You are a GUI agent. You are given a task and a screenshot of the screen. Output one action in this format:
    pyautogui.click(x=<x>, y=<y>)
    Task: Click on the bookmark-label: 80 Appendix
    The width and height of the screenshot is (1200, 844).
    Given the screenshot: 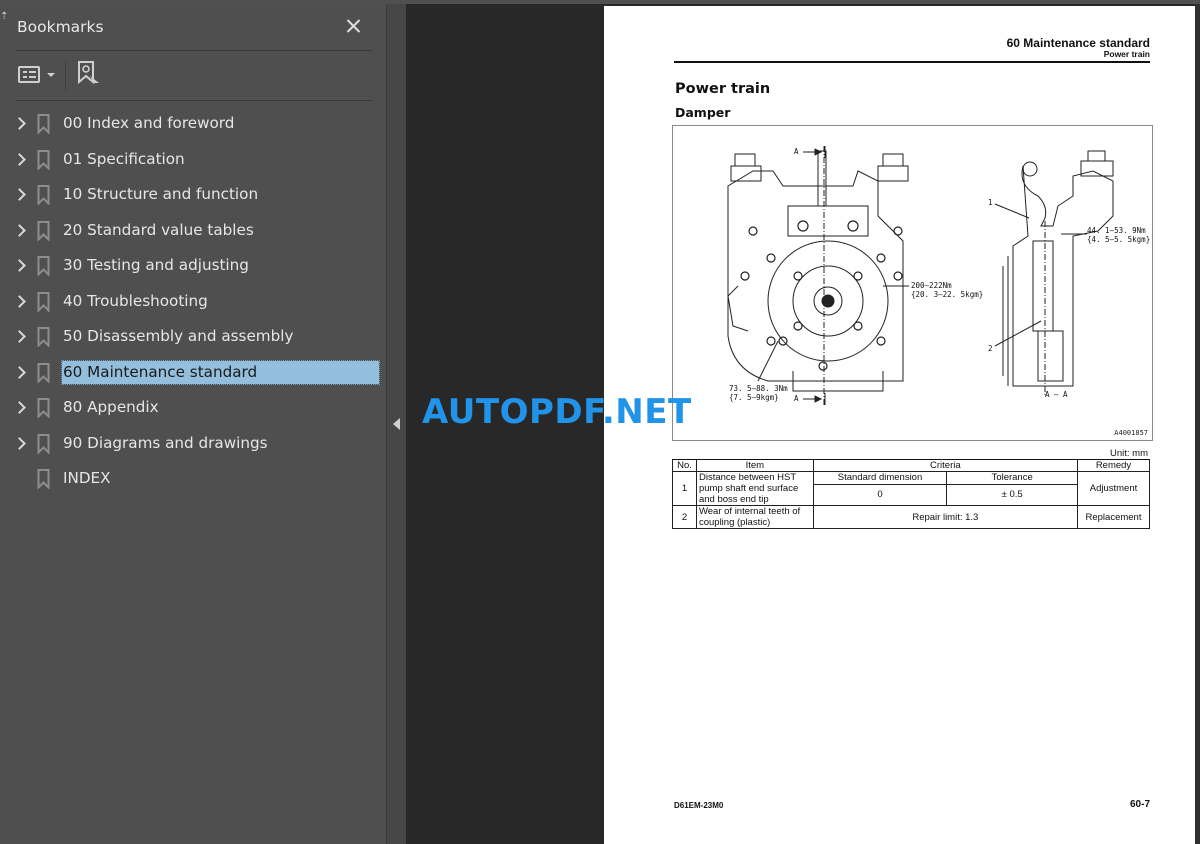 What is the action you would take?
    pyautogui.click(x=111, y=407)
    